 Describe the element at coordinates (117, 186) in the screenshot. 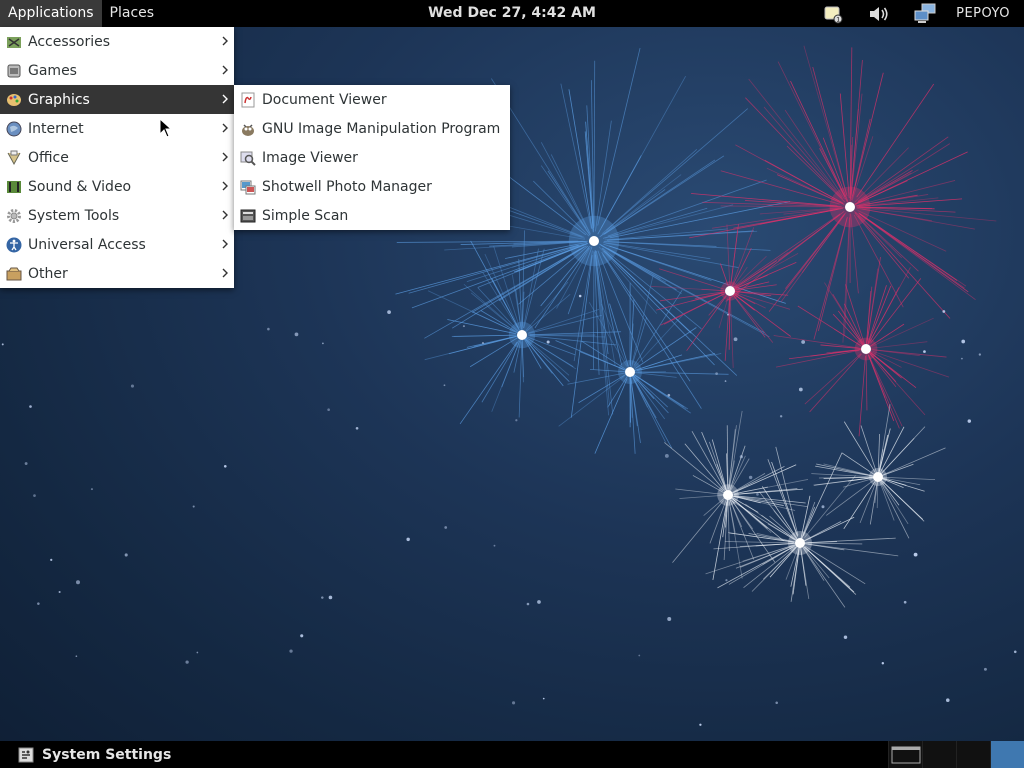

I see `menu-item-sound-video: Sound & Video` at that location.